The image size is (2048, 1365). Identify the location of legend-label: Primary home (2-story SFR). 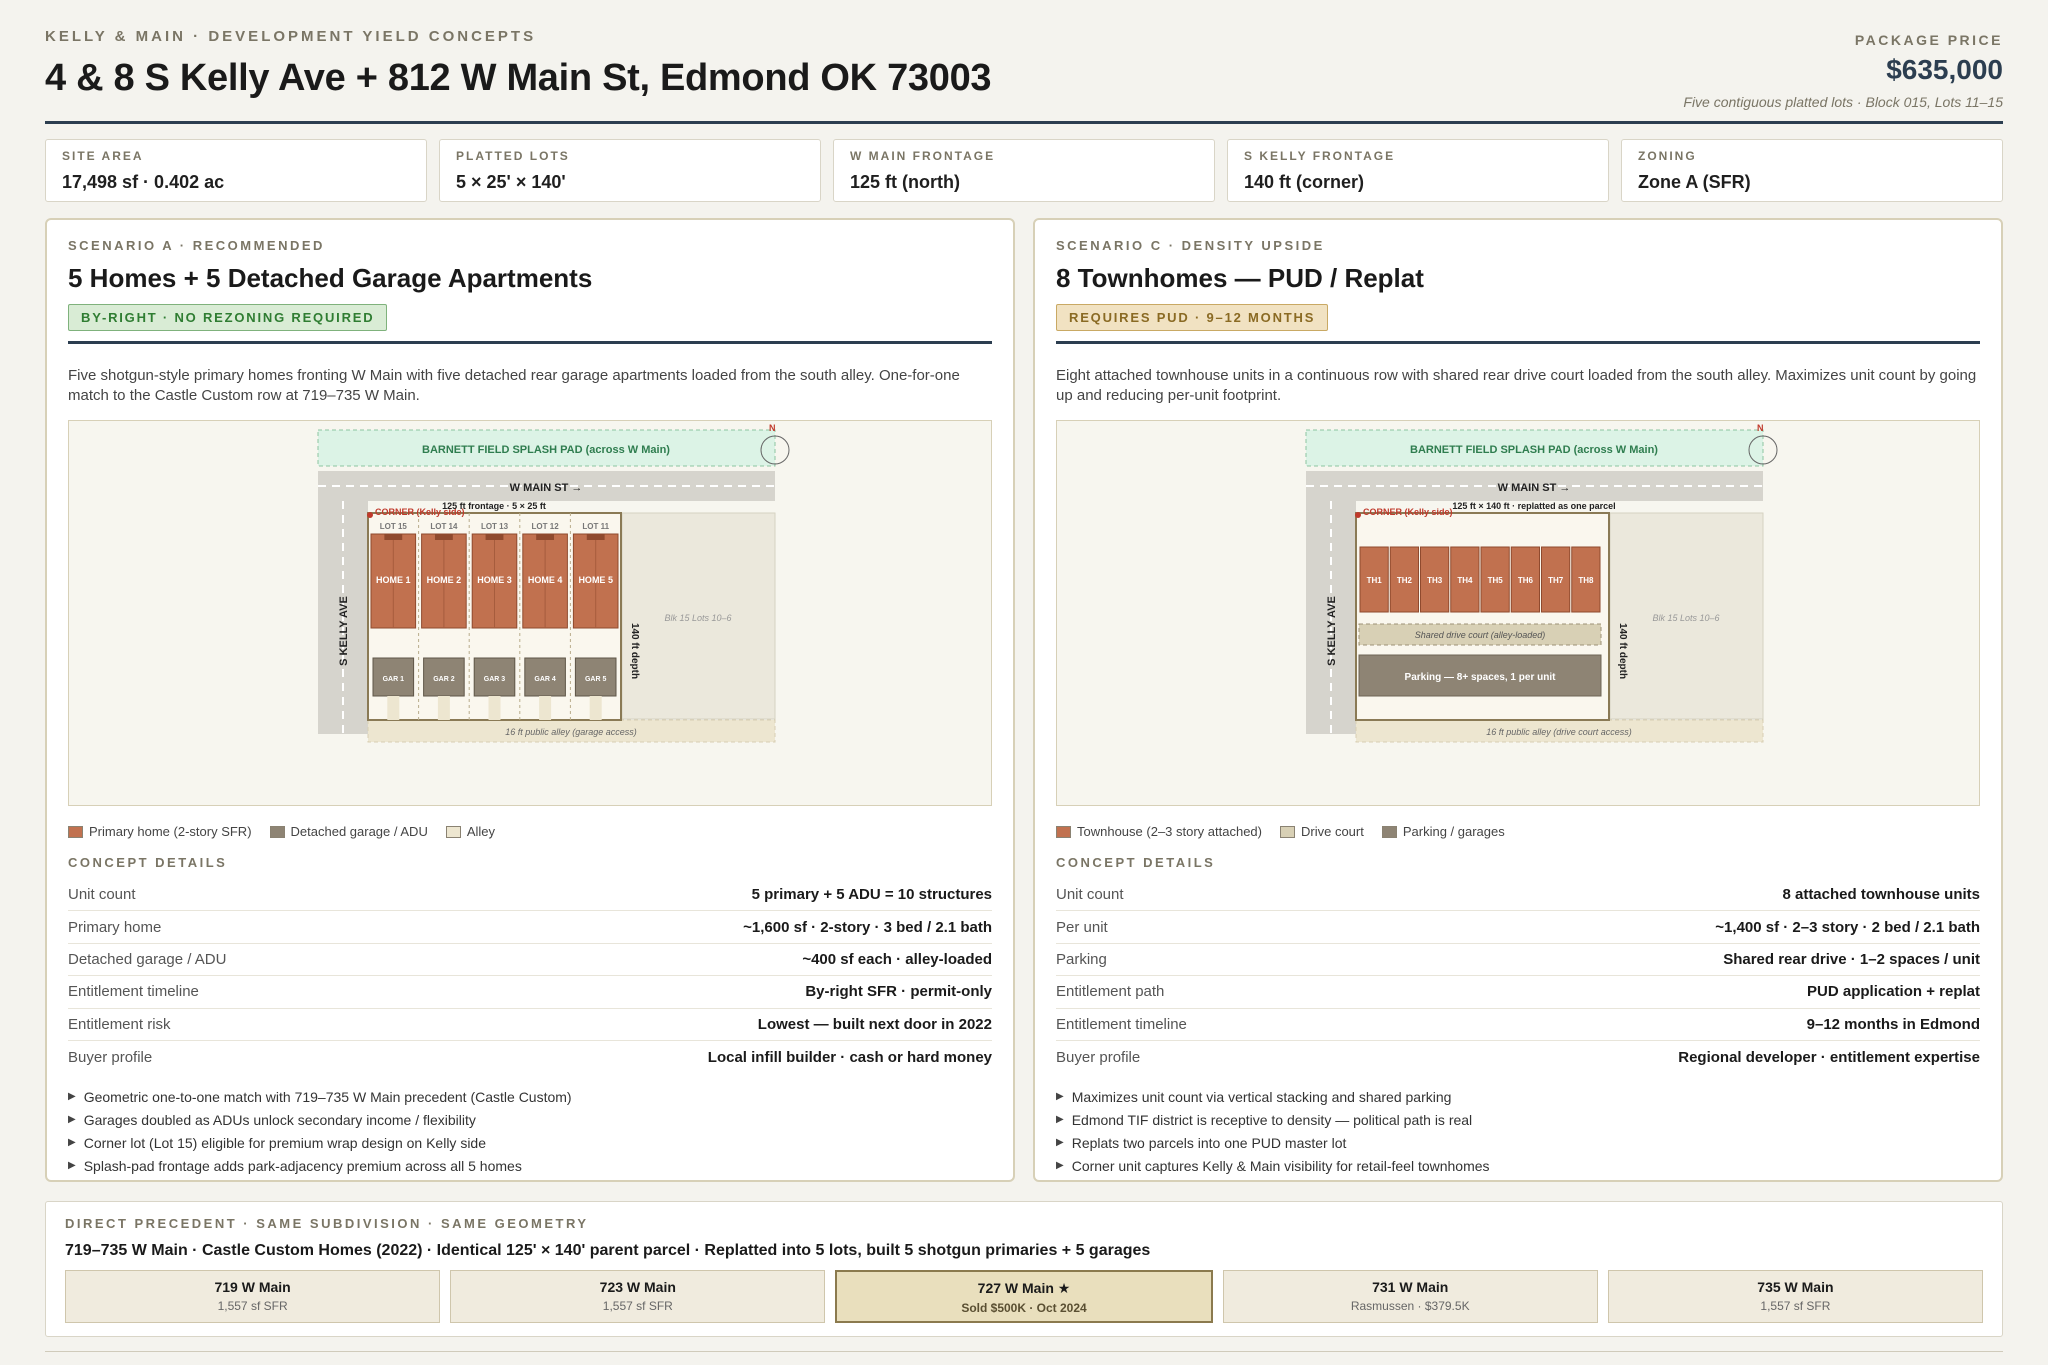
(170, 831).